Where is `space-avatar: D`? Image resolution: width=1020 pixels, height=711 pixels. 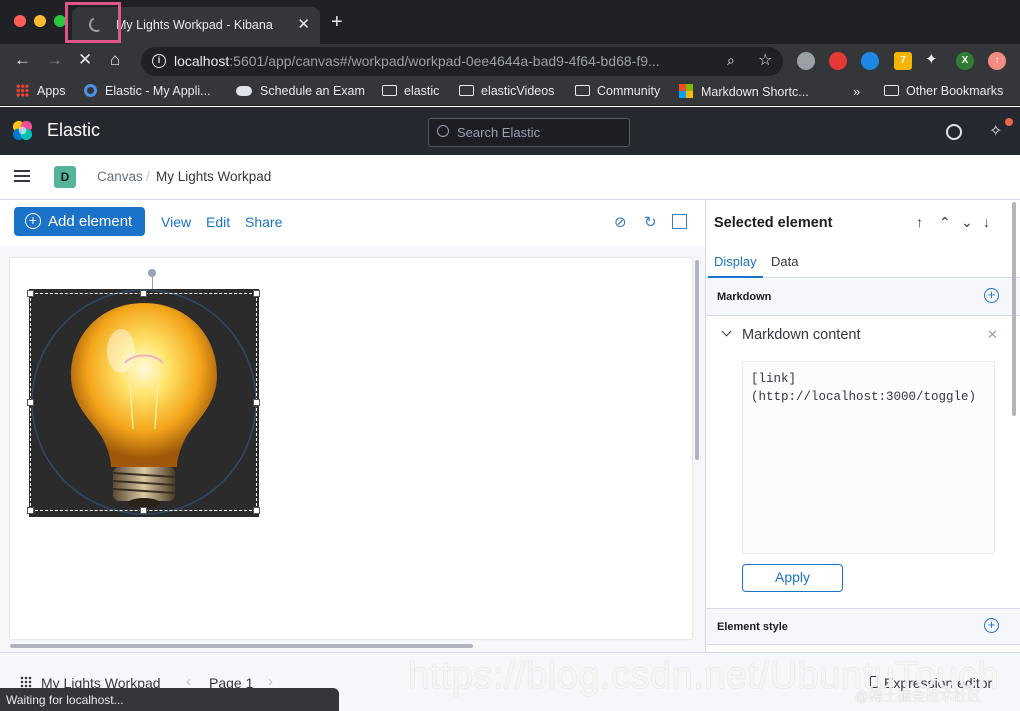
space-avatar: D is located at coordinates (65, 177).